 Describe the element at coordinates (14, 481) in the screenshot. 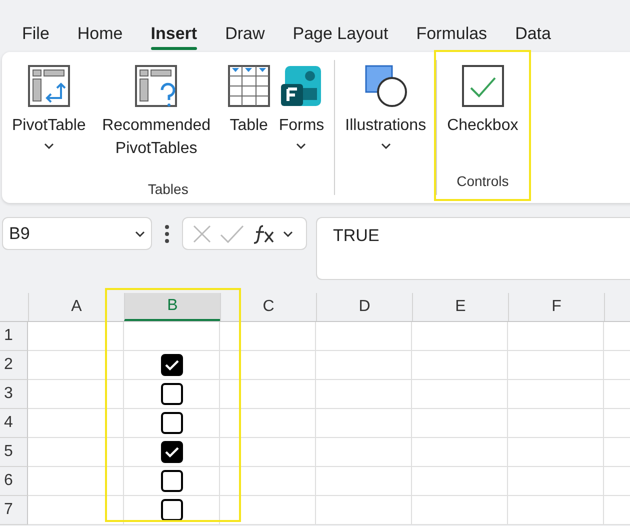

I see `row-header: 6` at that location.